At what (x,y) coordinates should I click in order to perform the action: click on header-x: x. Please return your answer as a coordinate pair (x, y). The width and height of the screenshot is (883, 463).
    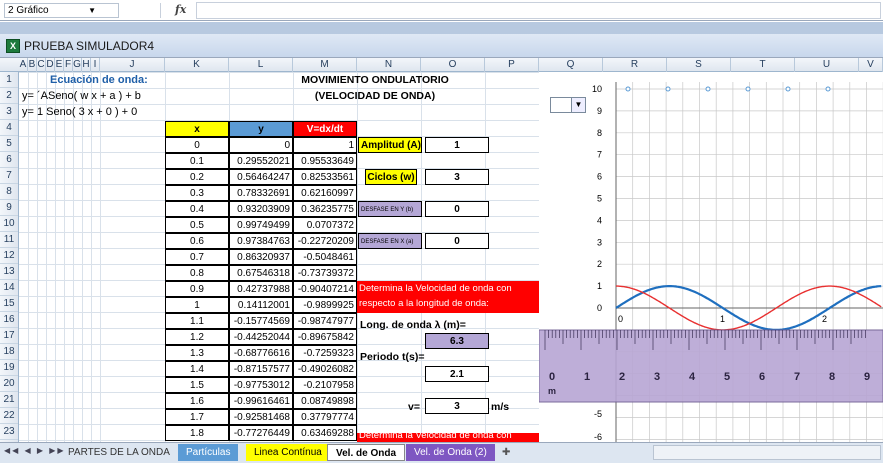
    Looking at the image, I should click on (197, 129).